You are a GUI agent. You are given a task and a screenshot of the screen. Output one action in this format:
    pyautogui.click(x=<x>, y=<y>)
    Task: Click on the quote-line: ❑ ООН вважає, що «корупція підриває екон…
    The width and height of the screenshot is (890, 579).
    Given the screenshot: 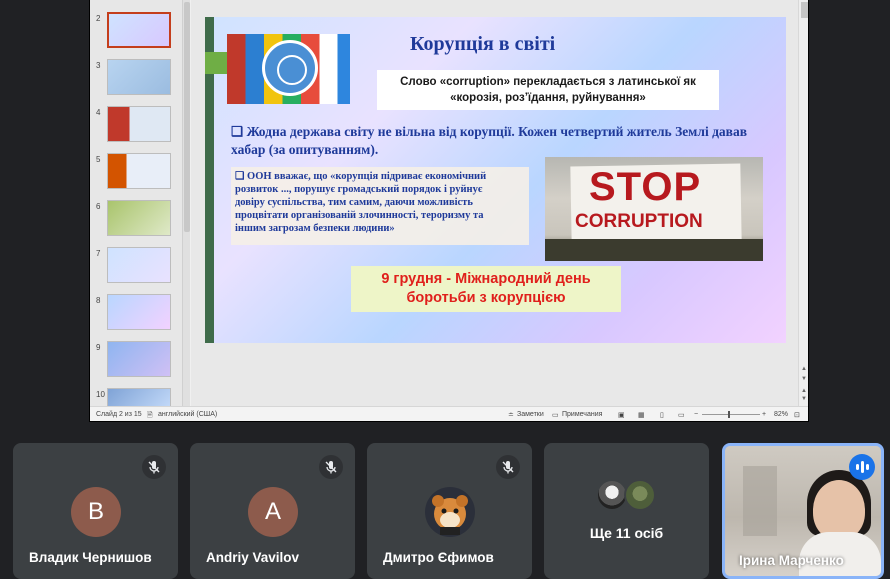 What is the action you would take?
    pyautogui.click(x=361, y=176)
    